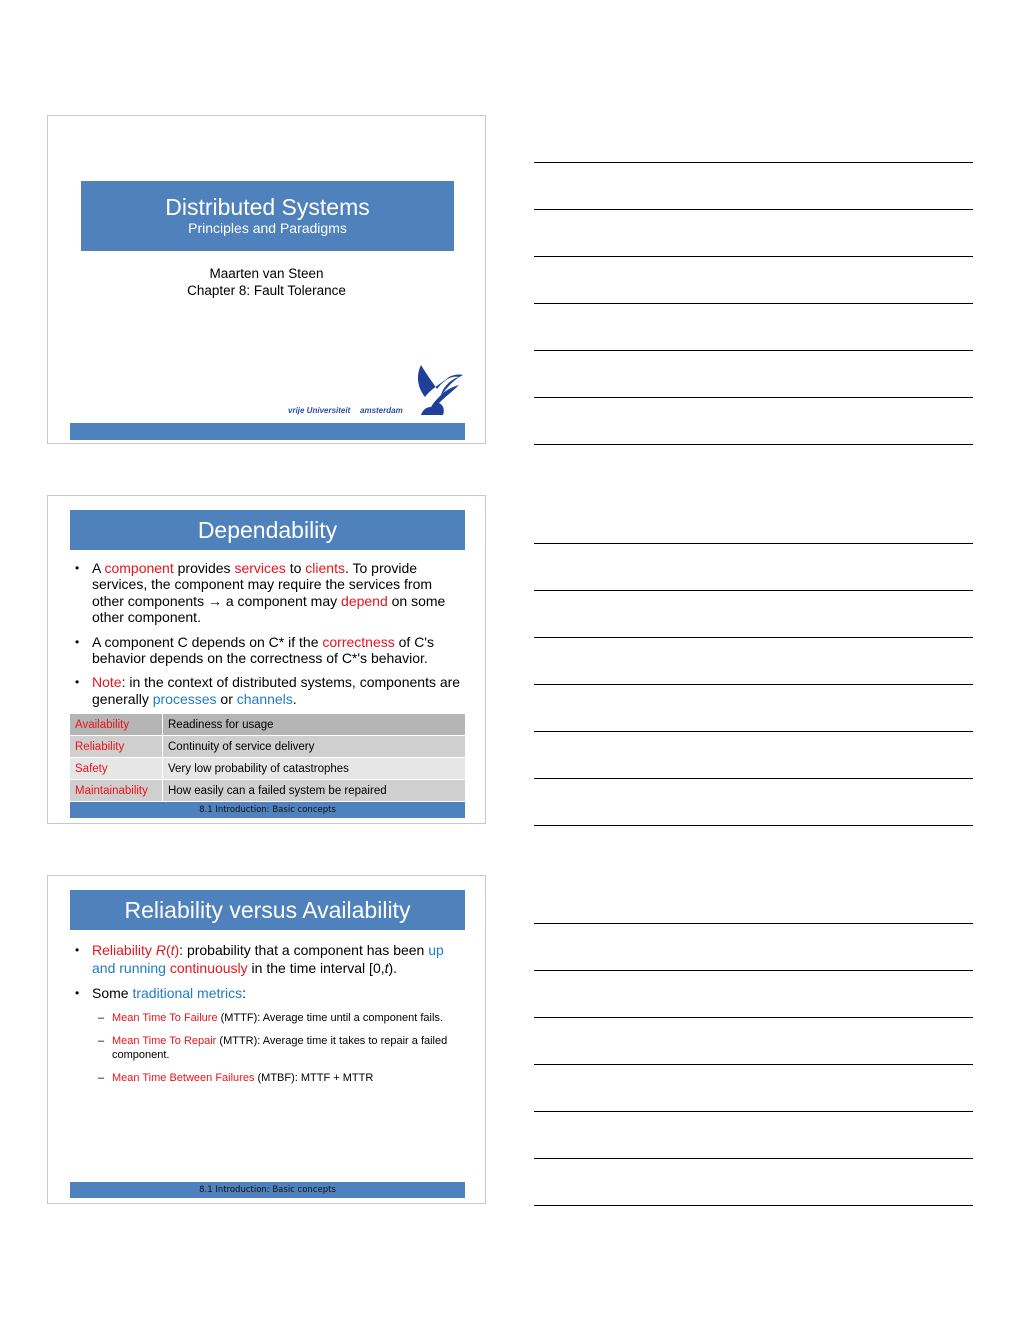  What do you see at coordinates (165, 1018) in the screenshot?
I see `emphasis-term: Mean Time To Failure` at bounding box center [165, 1018].